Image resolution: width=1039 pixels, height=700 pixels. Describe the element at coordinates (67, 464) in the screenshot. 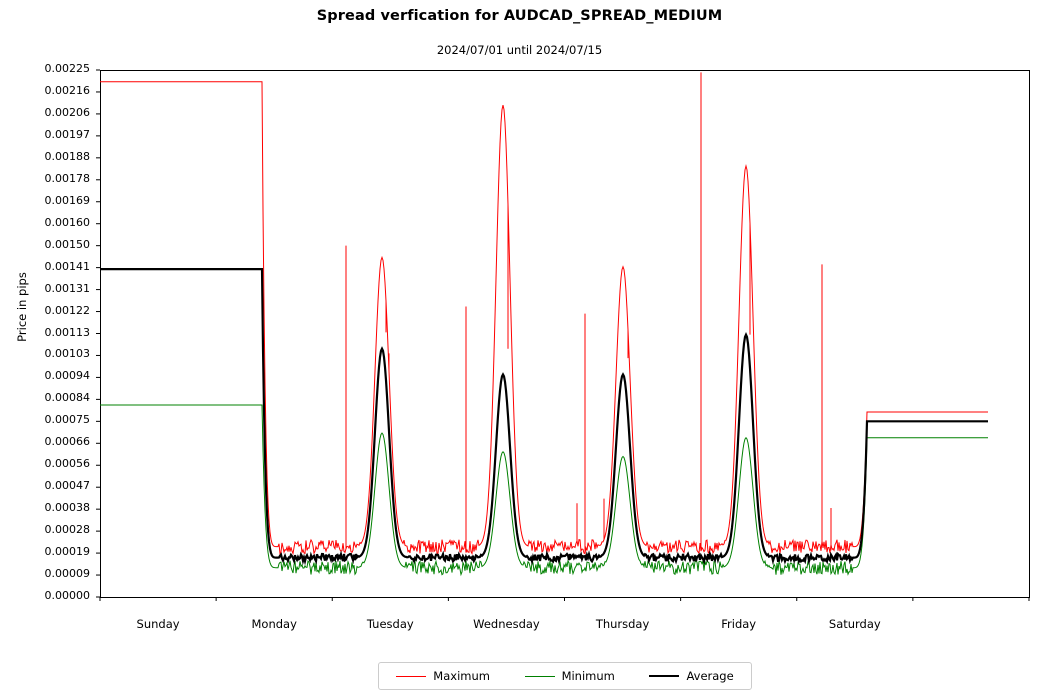

I see `y-tick-label: 0.00056` at that location.